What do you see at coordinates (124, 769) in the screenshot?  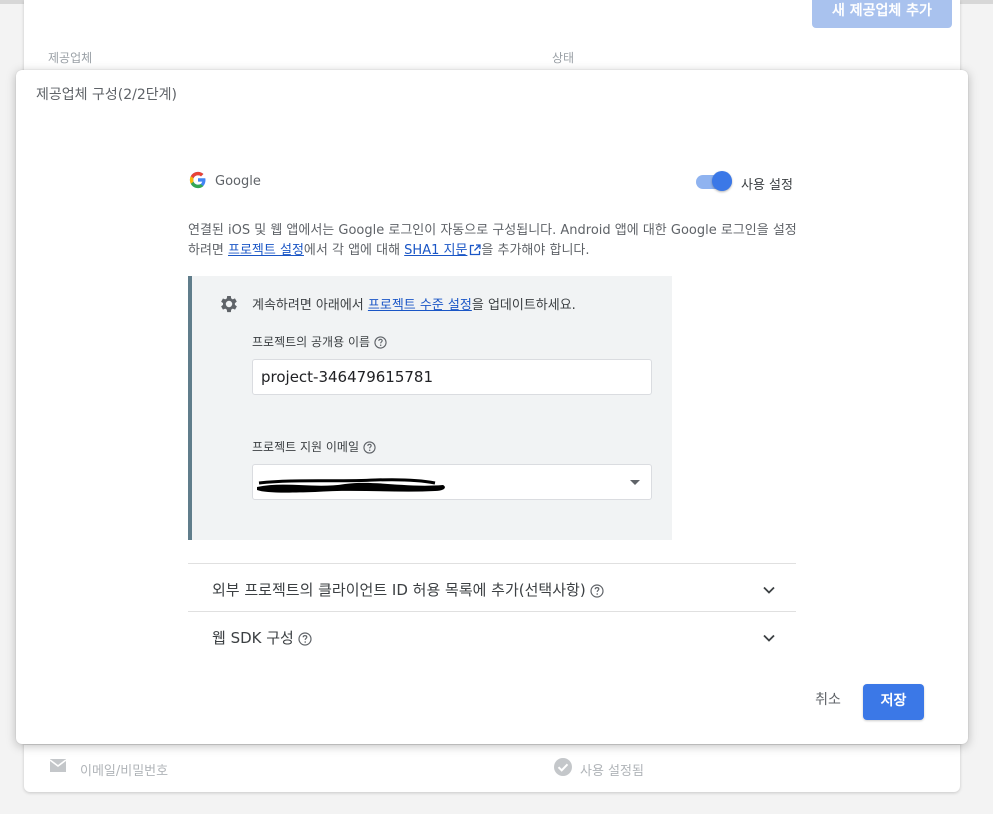 I see `email-password-provider: 이메일/비밀번호` at bounding box center [124, 769].